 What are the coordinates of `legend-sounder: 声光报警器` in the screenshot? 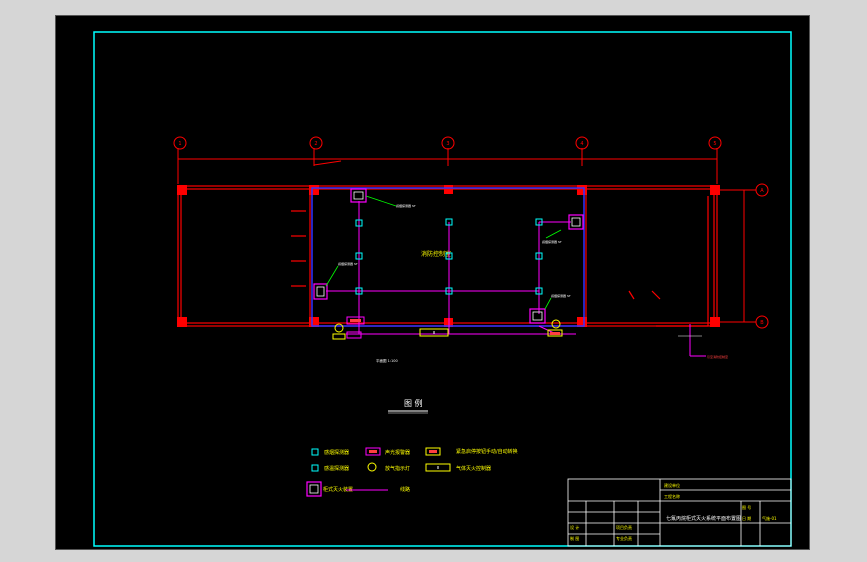 It's located at (387, 451).